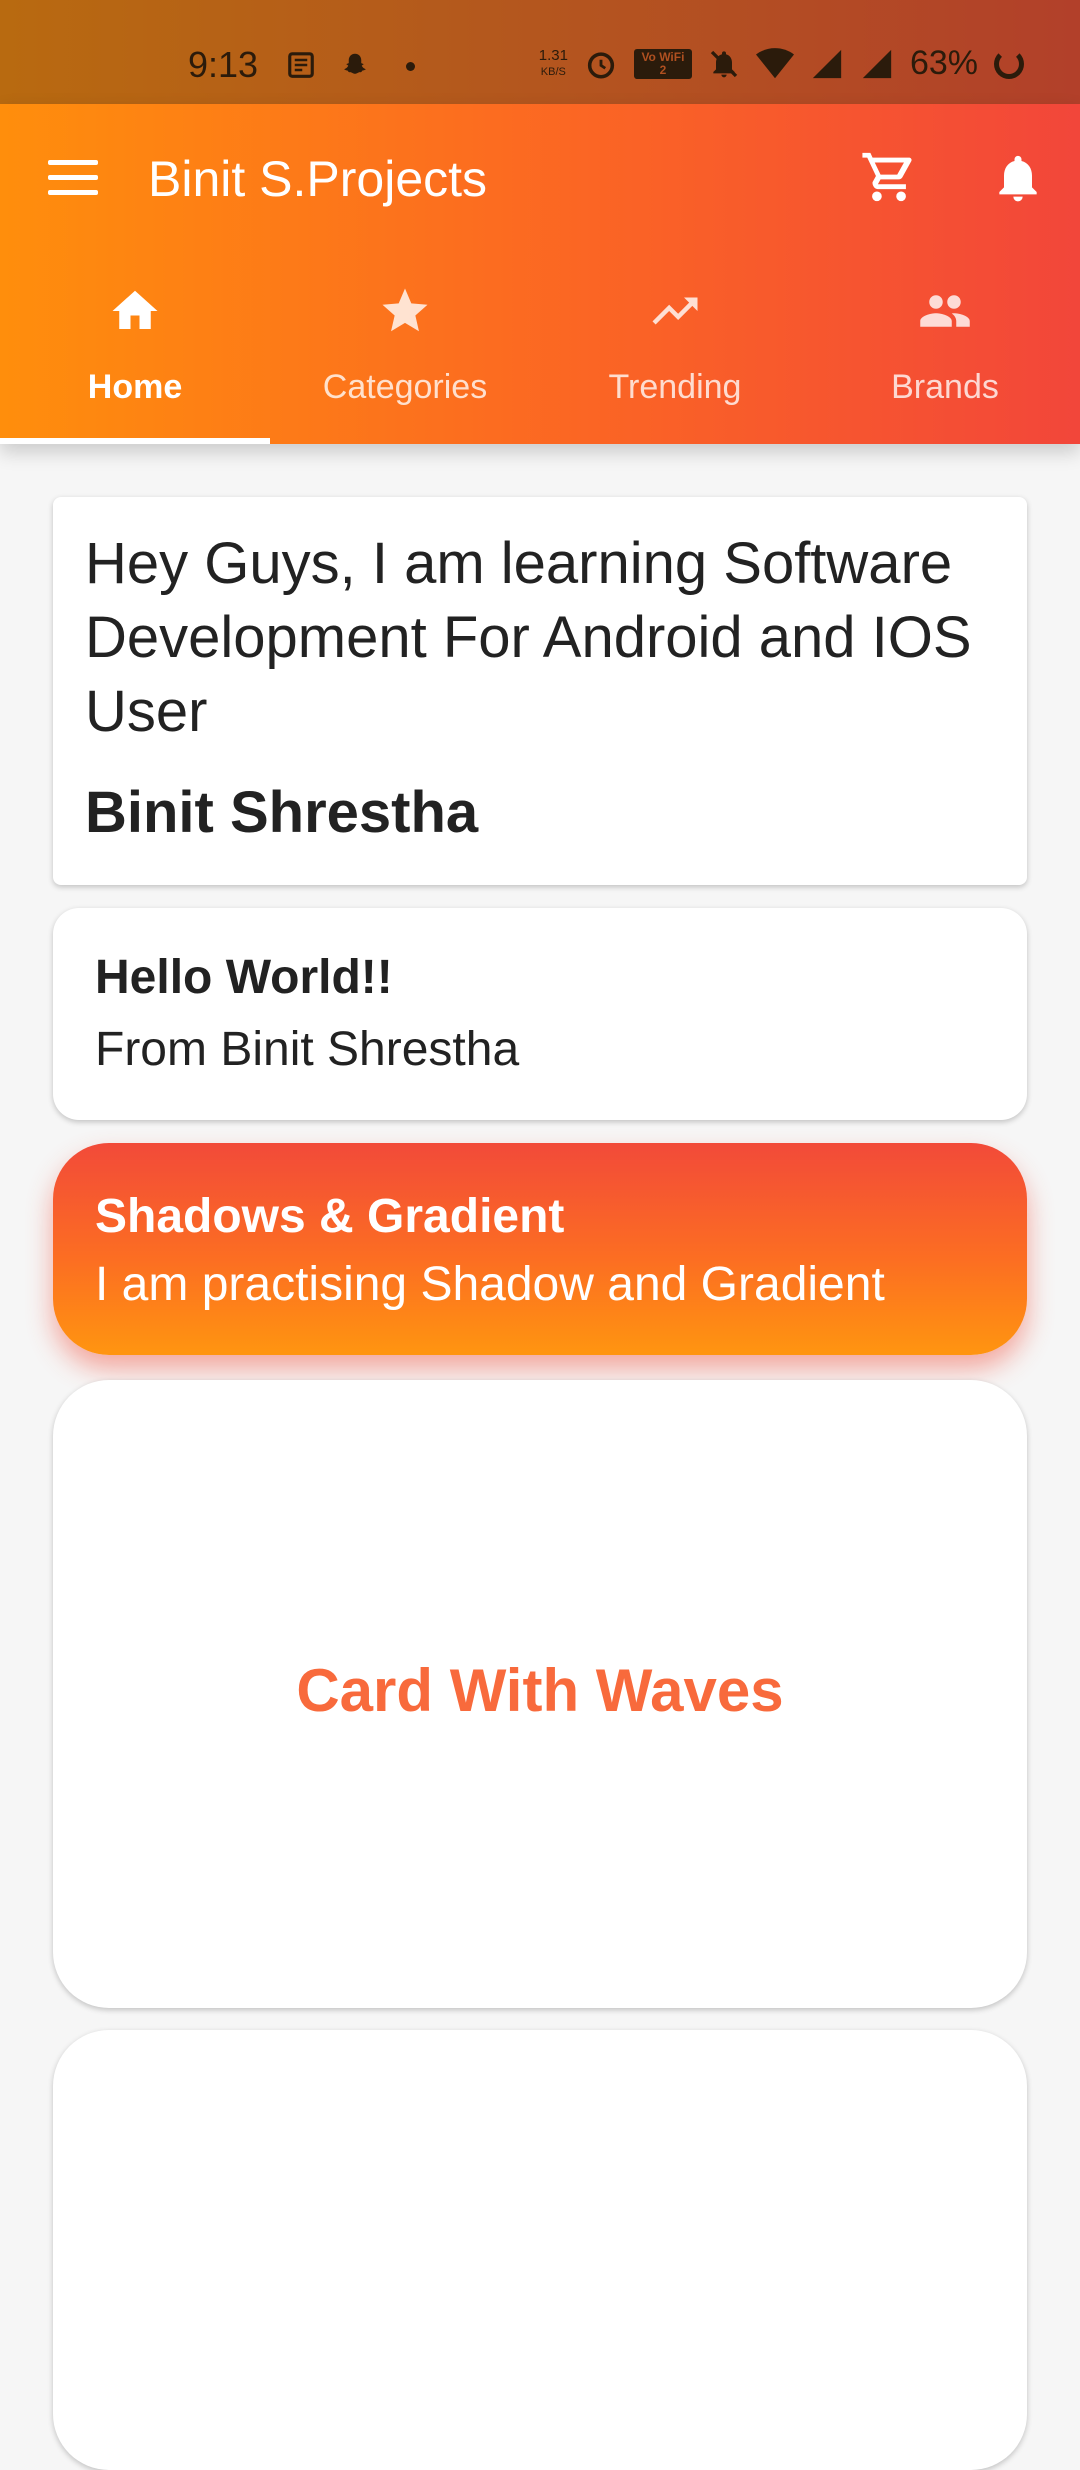  What do you see at coordinates (135, 309) in the screenshot?
I see `home-icon` at bounding box center [135, 309].